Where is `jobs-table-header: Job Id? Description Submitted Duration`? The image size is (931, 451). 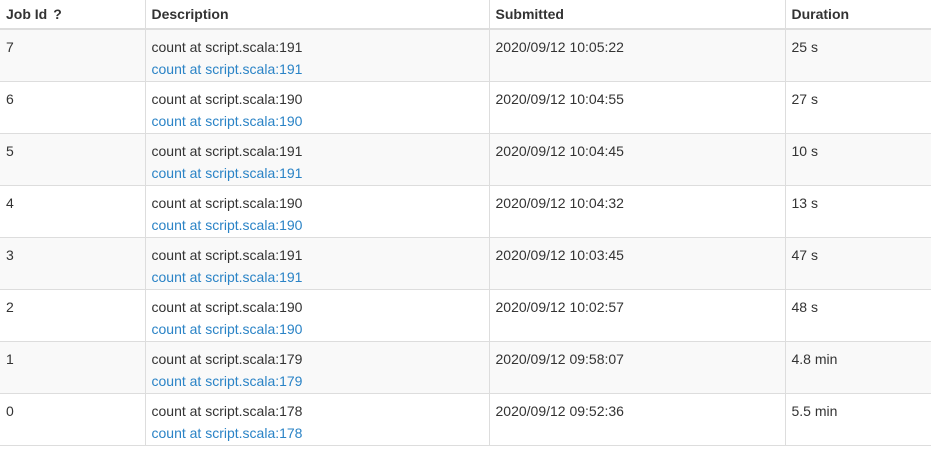
jobs-table-header: Job Id? Description Submitted Duration is located at coordinates (465, 15).